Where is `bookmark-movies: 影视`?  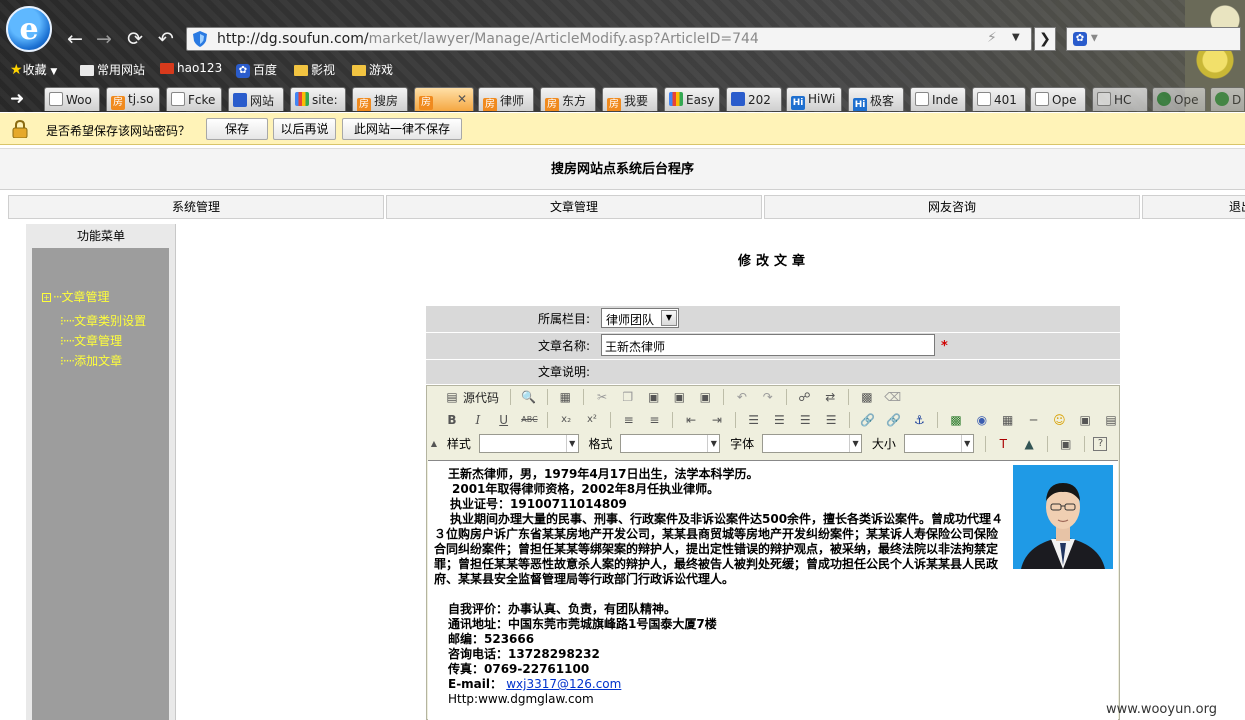 bookmark-movies: 影视 is located at coordinates (314, 69).